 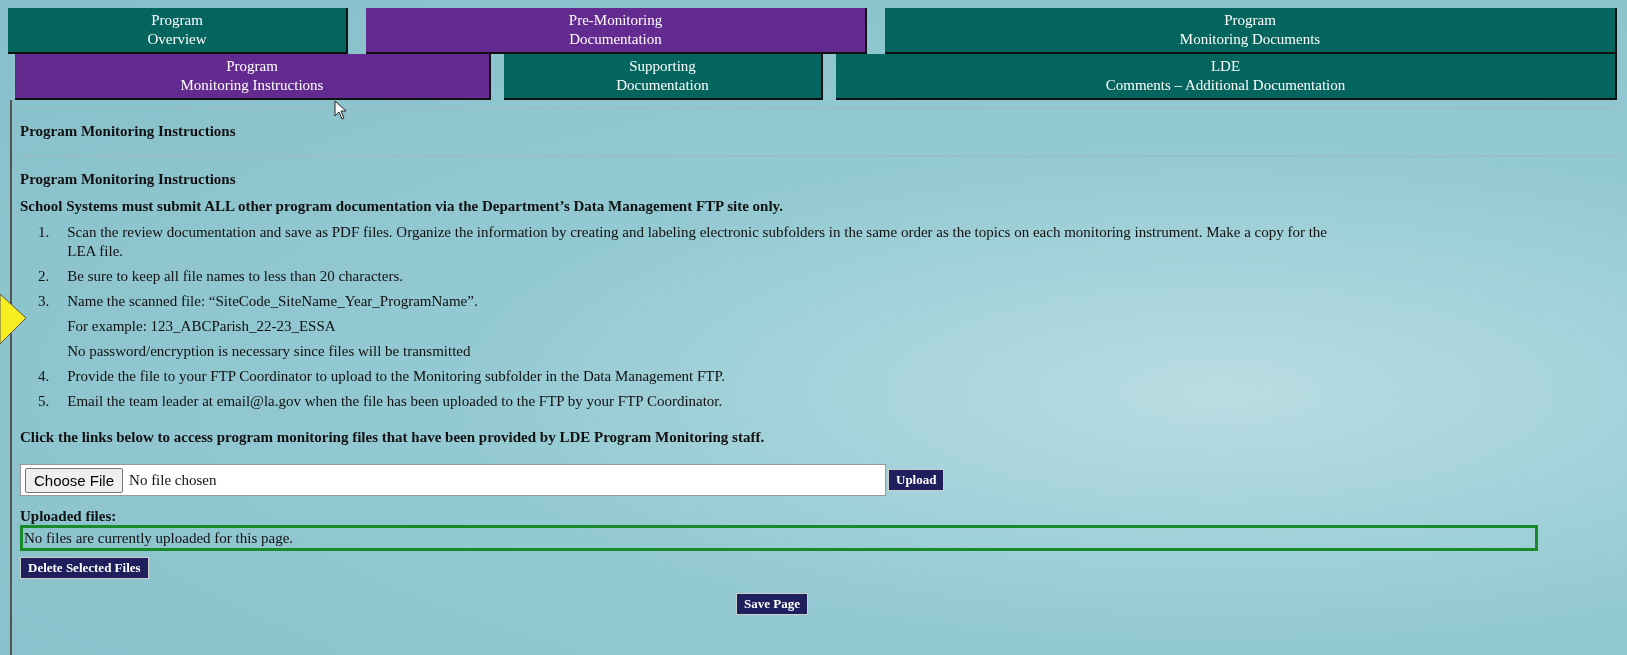 What do you see at coordinates (173, 480) in the screenshot?
I see `file-status: No file chosen` at bounding box center [173, 480].